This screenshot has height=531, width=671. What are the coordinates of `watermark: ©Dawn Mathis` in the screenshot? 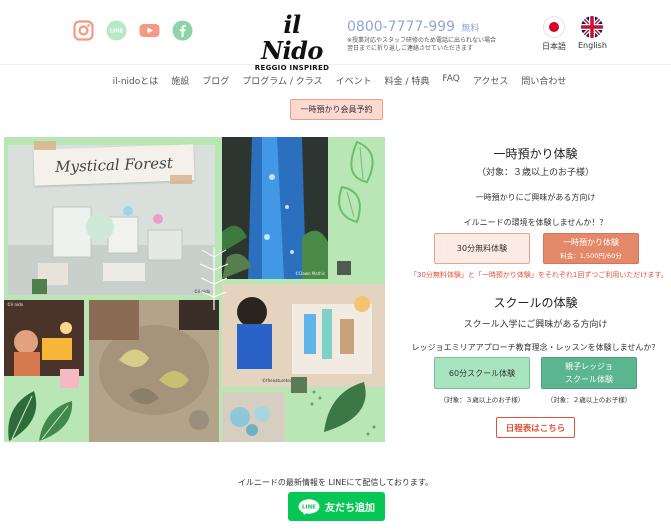 It's located at (310, 273).